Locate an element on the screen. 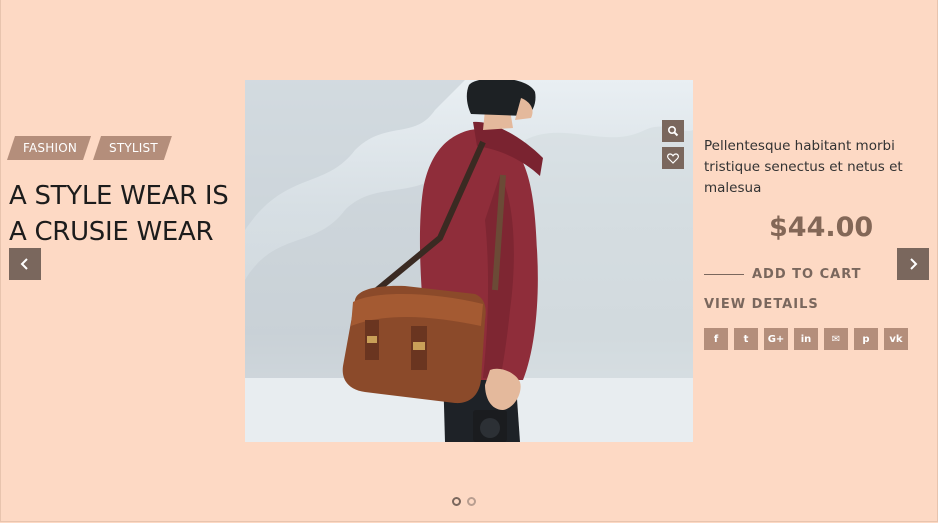 Image resolution: width=938 pixels, height=523 pixels. tag-list: FASHION STYLIST is located at coordinates (90, 148).